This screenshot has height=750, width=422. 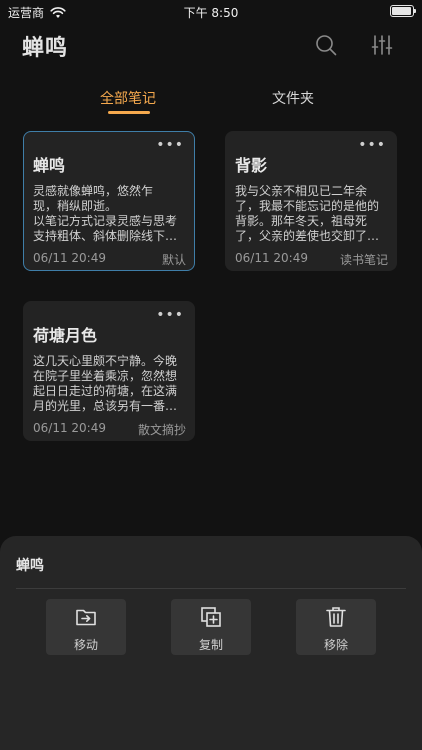 I want to click on sliders-icon, so click(x=382, y=45).